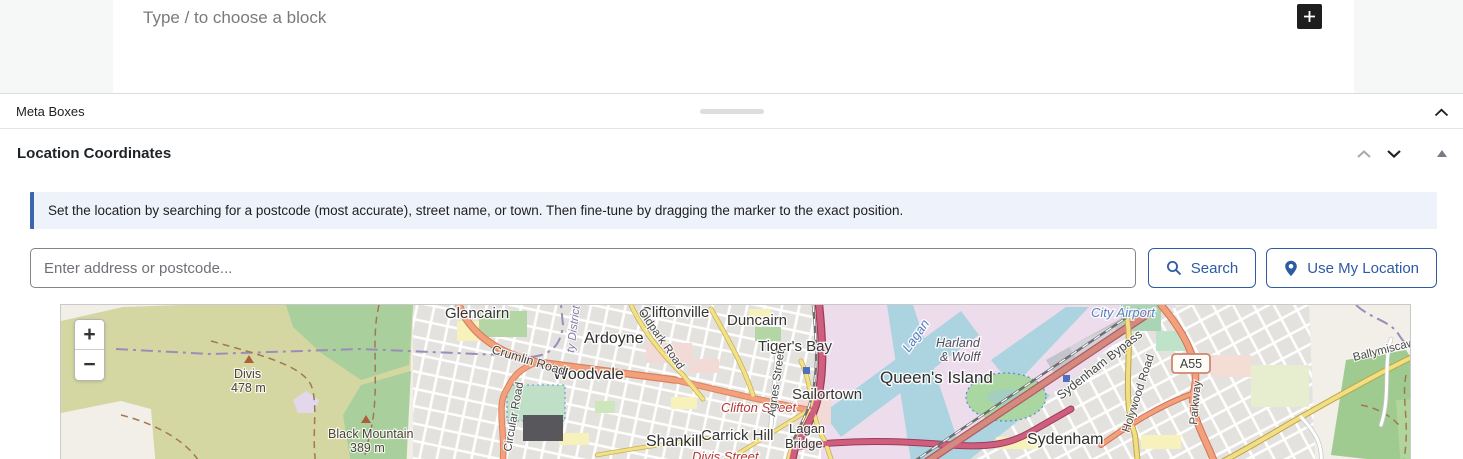 This screenshot has height=459, width=1463. I want to click on map-label-divis-street: Divis Street, so click(726, 454).